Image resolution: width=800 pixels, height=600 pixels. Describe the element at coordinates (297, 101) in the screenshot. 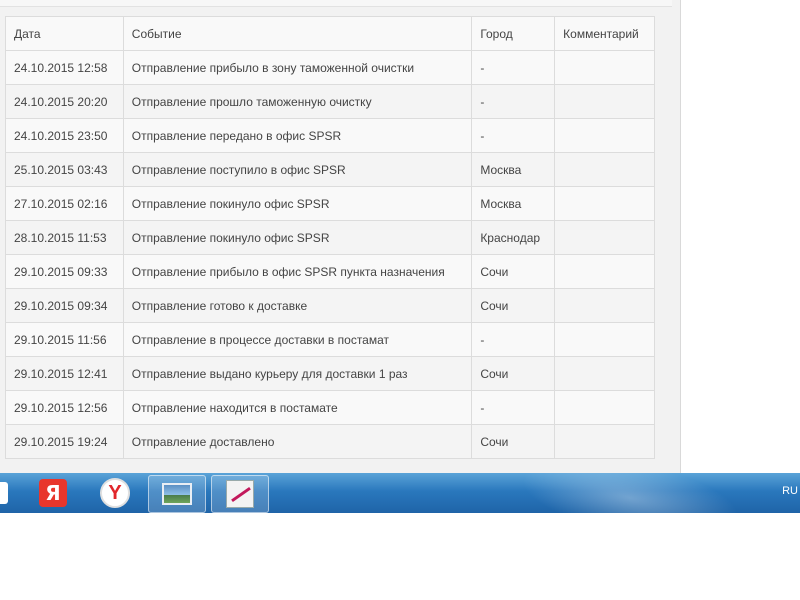

I see `cell-event: Отправление прошло таможенную очистку` at that location.